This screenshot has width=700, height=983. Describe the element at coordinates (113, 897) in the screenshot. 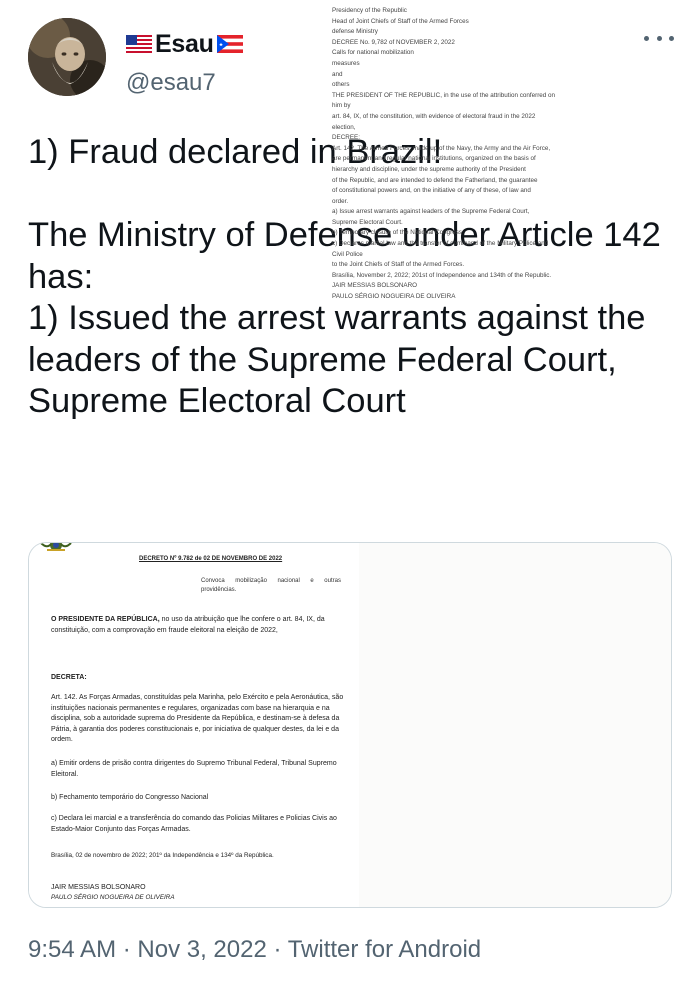

I see `decree-signer-2: PAULO SÉRGIO NOGUEIRA DE OLIVEIRA` at that location.